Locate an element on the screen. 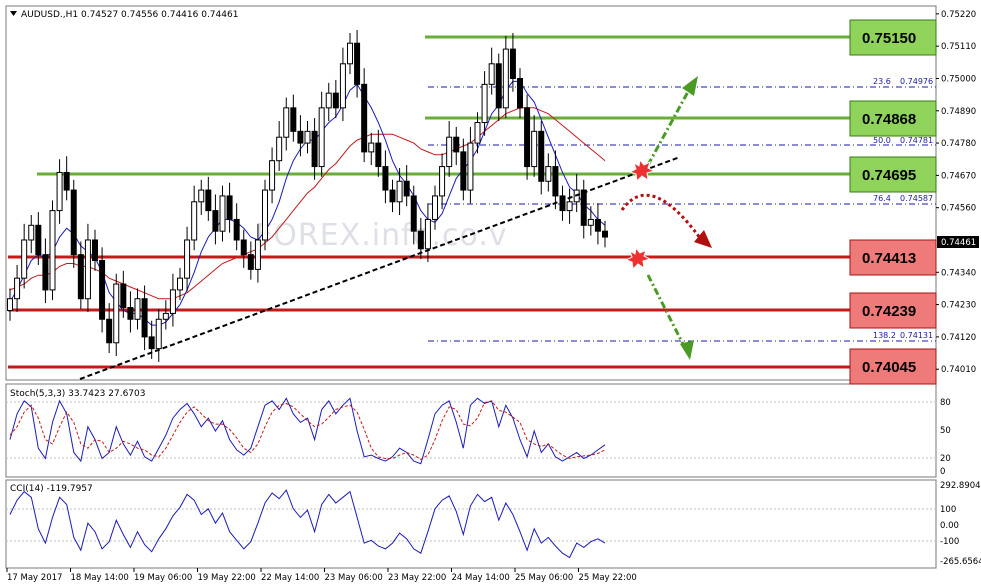 The height and width of the screenshot is (584, 981). price-tick-label: 0.74120 is located at coordinates (958, 338).